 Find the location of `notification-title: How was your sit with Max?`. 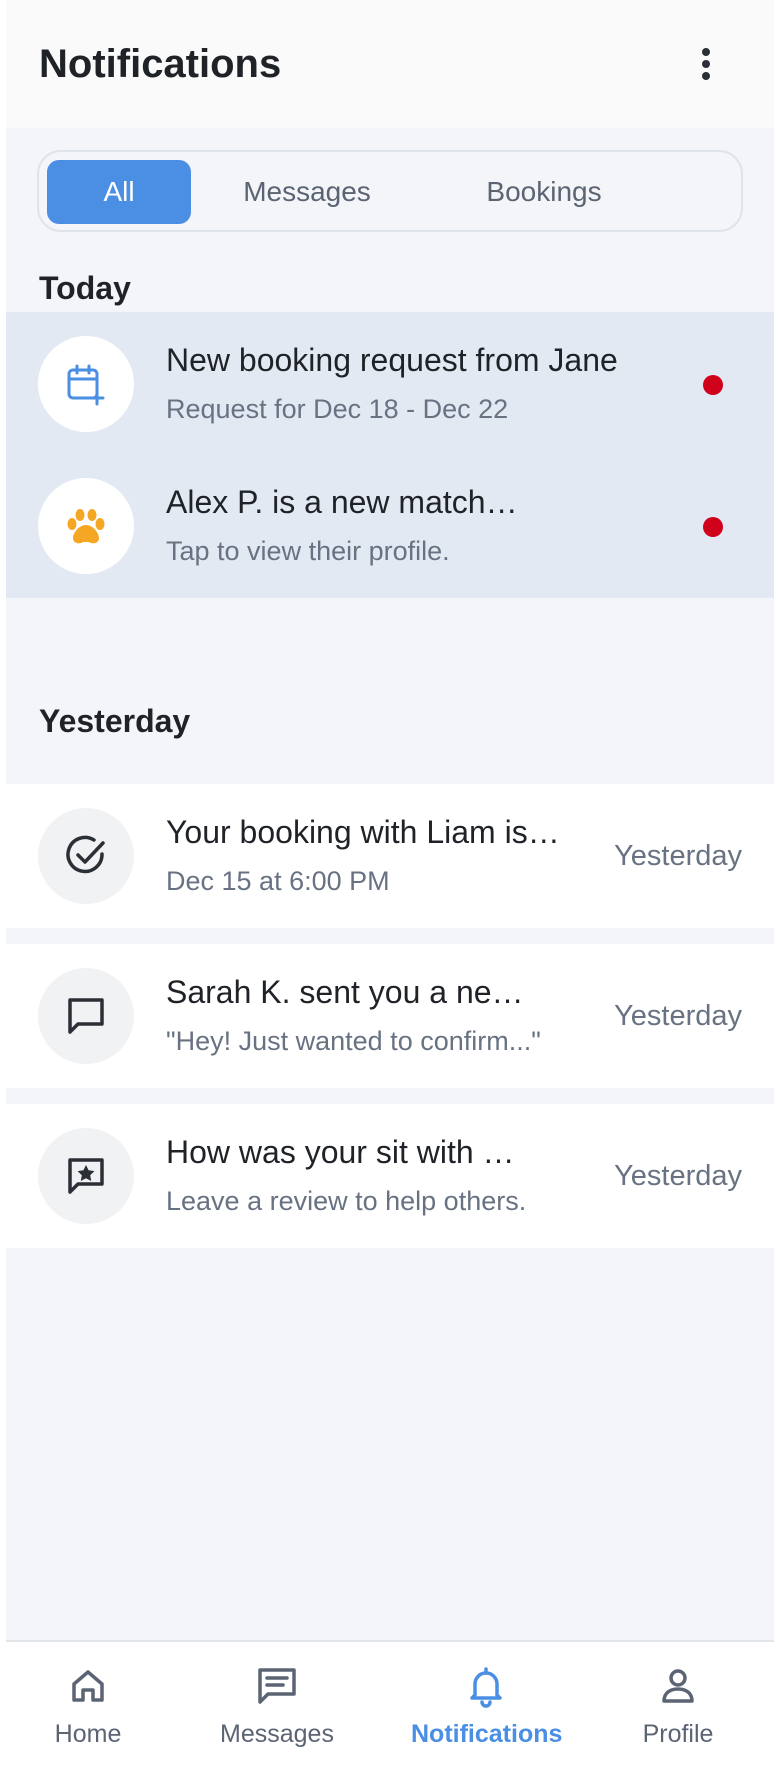

notification-title: How was your sit with Max? is located at coordinates (346, 1152).